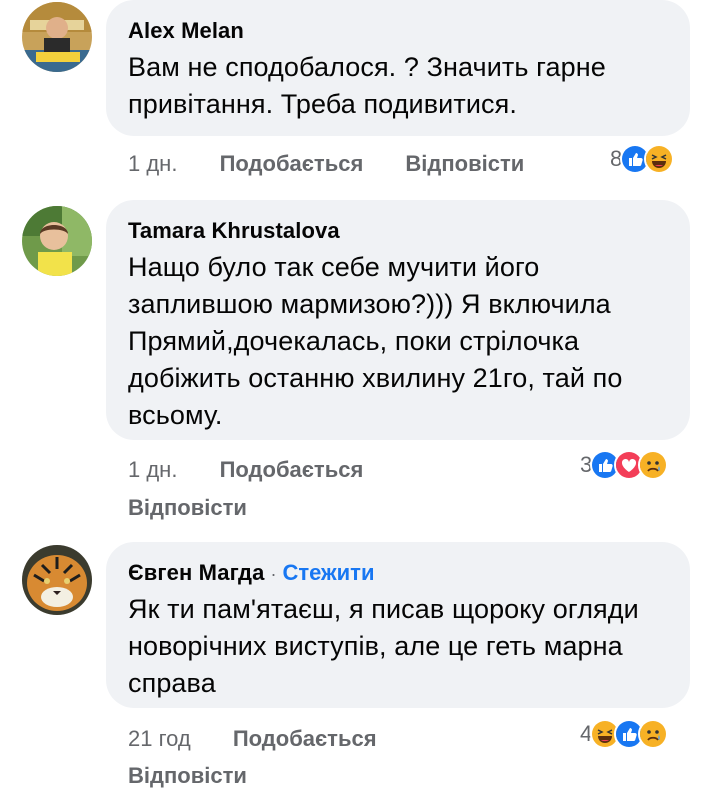 This screenshot has width=712, height=800. Describe the element at coordinates (624, 734) in the screenshot. I see `reaction-summary: 4` at that location.